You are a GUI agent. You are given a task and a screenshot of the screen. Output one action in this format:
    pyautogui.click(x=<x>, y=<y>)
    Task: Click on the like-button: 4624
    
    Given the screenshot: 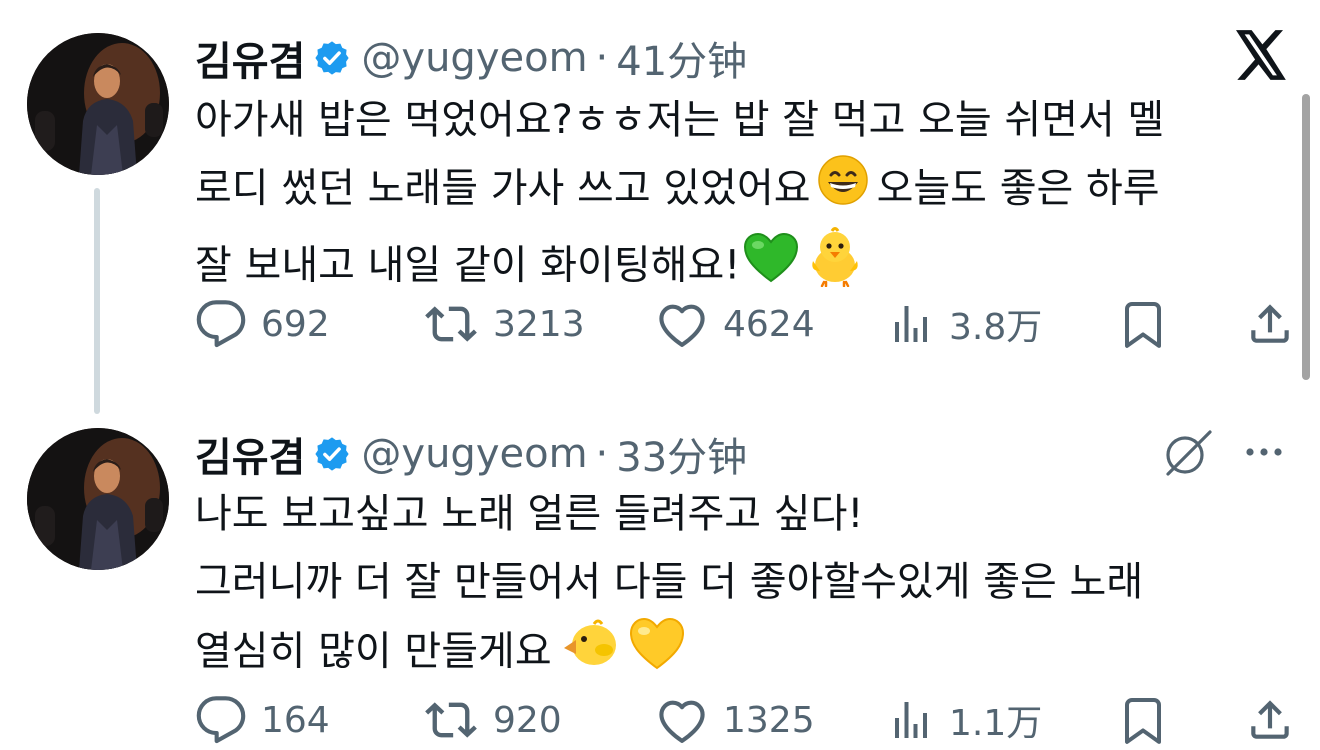 What is the action you would take?
    pyautogui.click(x=735, y=324)
    